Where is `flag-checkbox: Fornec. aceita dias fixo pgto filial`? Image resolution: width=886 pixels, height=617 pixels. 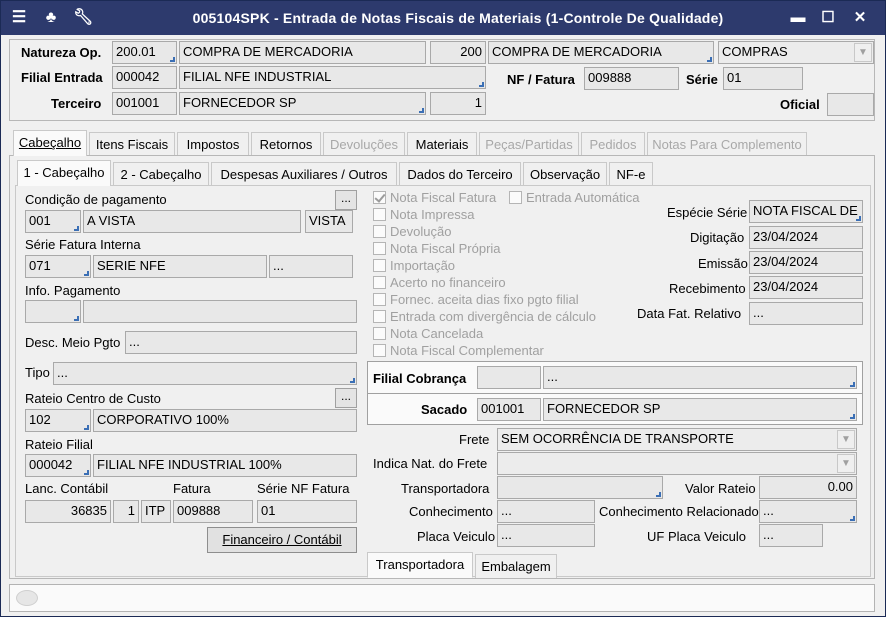 flag-checkbox: Fornec. aceita dias fixo pgto filial is located at coordinates (476, 299).